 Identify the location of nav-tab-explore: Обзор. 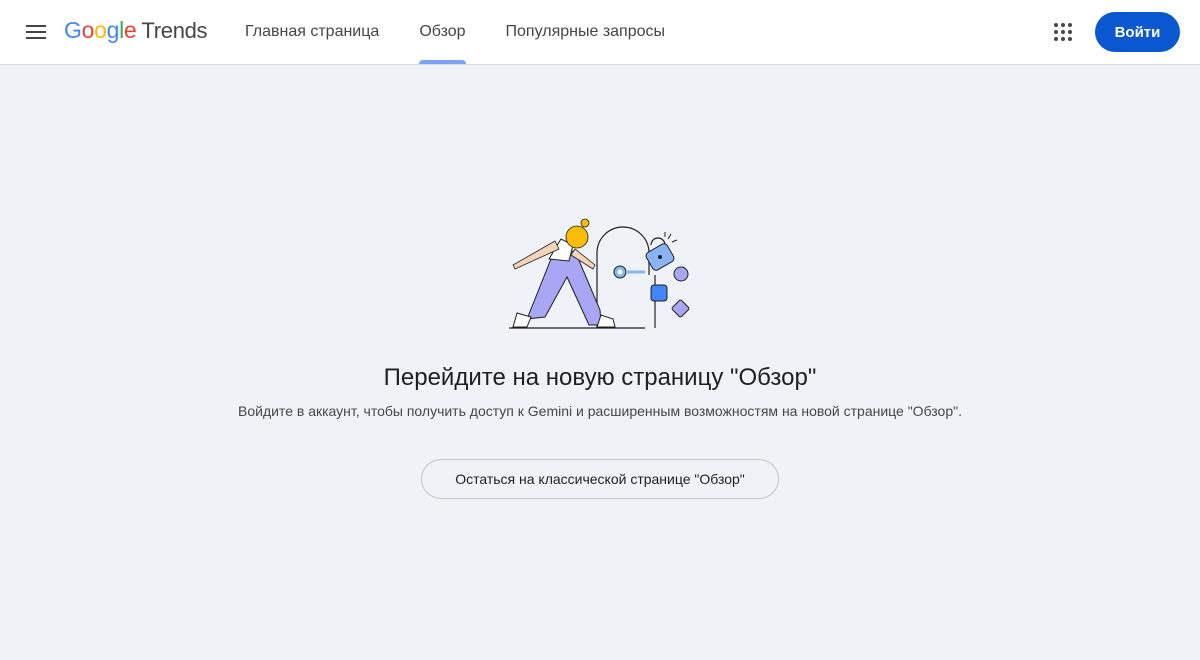
(442, 32).